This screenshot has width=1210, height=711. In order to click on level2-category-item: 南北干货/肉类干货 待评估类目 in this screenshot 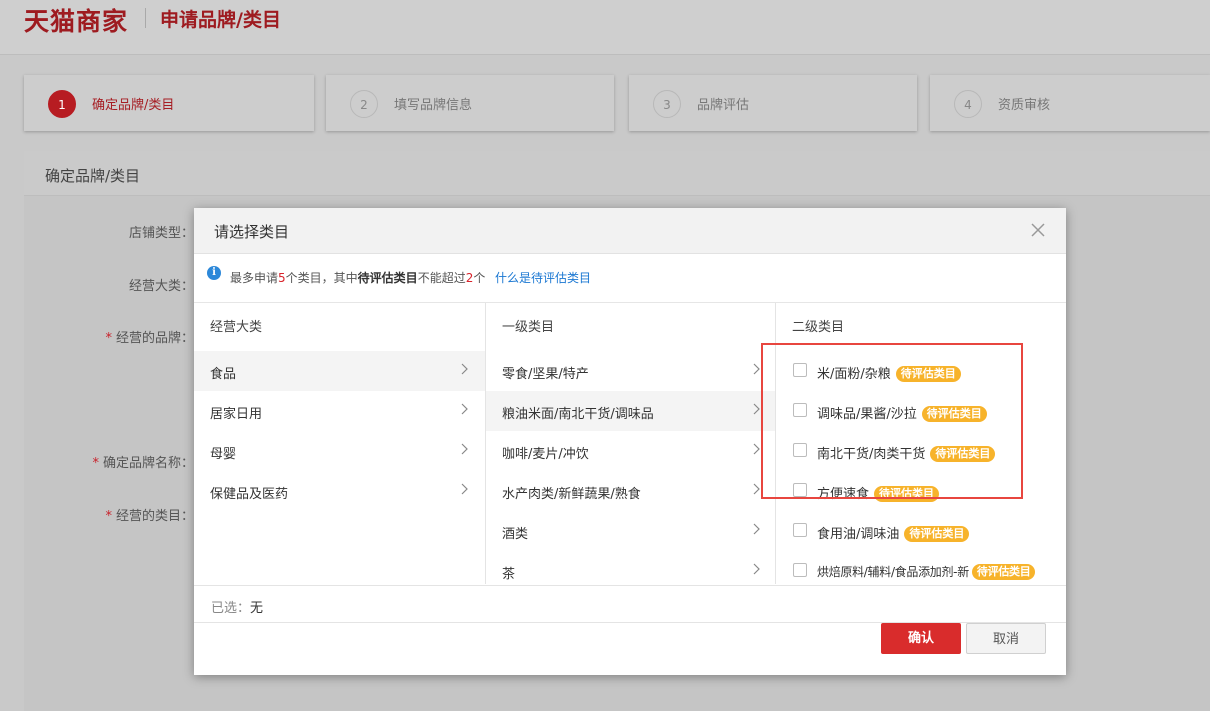, I will do `click(921, 451)`.